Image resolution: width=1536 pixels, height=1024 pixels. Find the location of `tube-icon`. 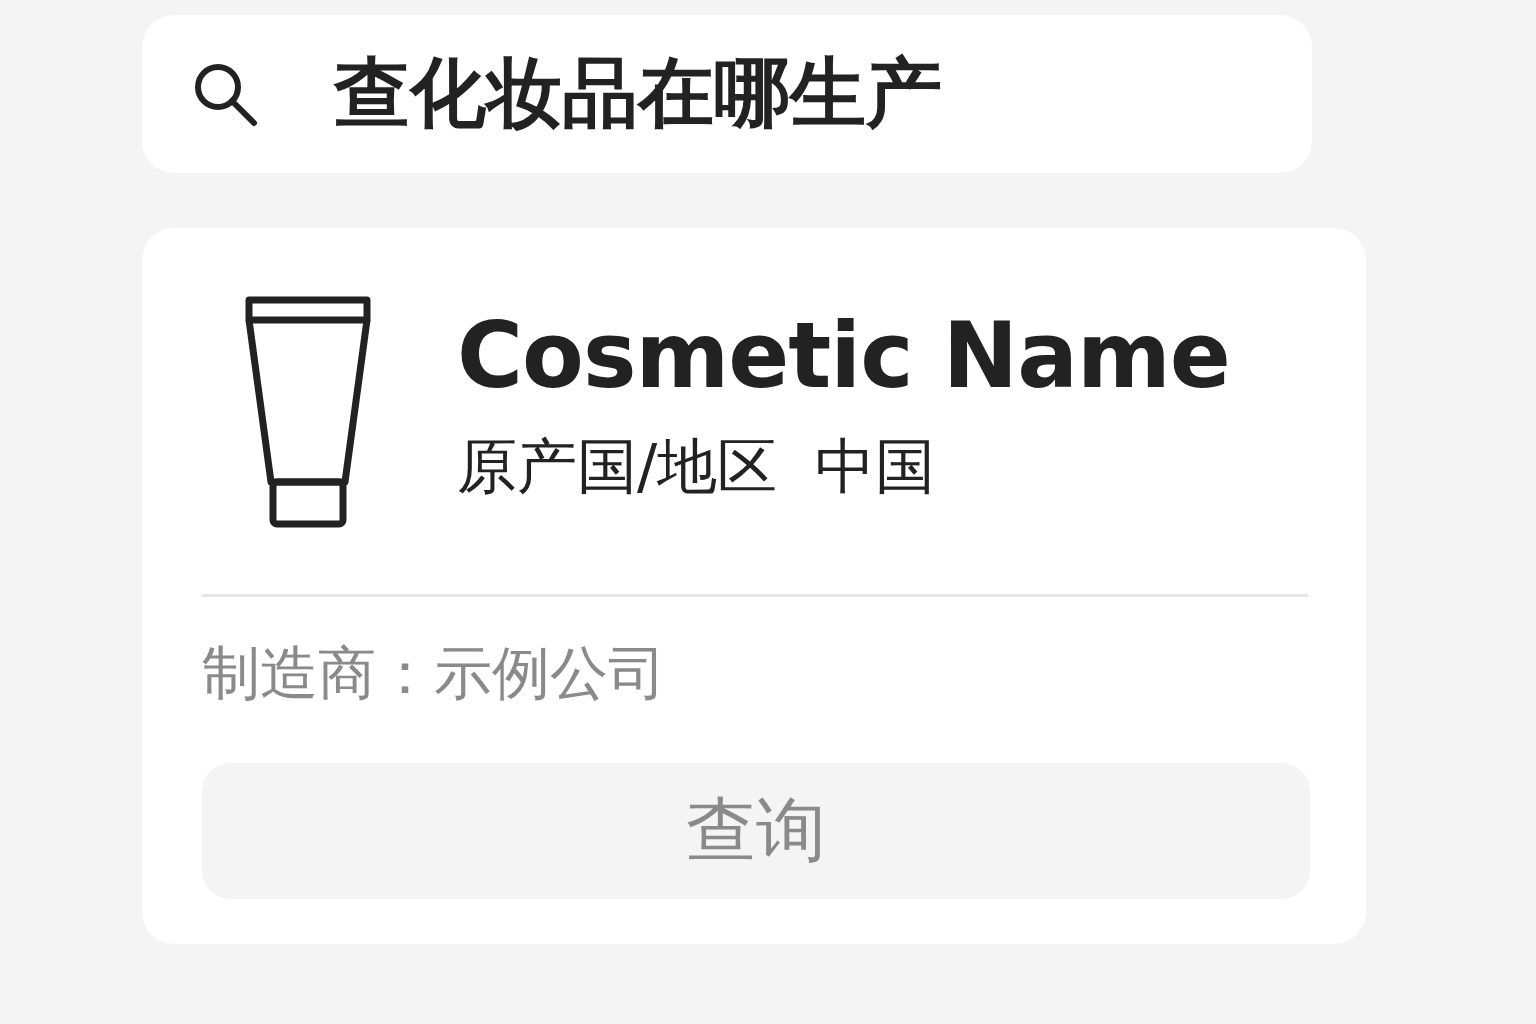

tube-icon is located at coordinates (308, 412).